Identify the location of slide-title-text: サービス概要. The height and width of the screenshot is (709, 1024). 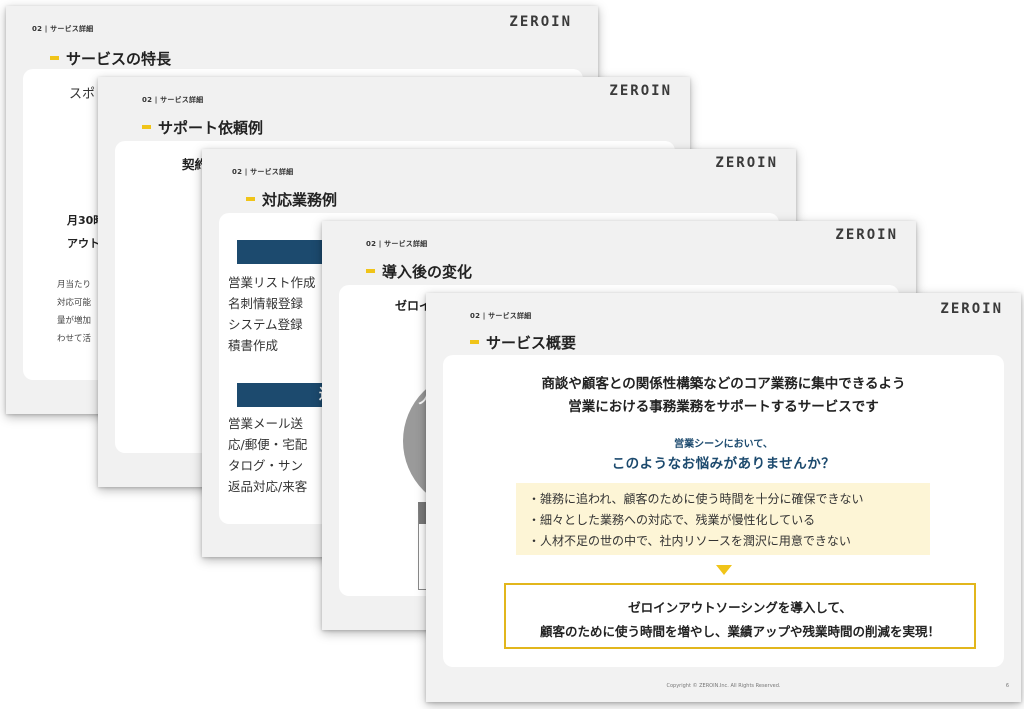
(531, 343).